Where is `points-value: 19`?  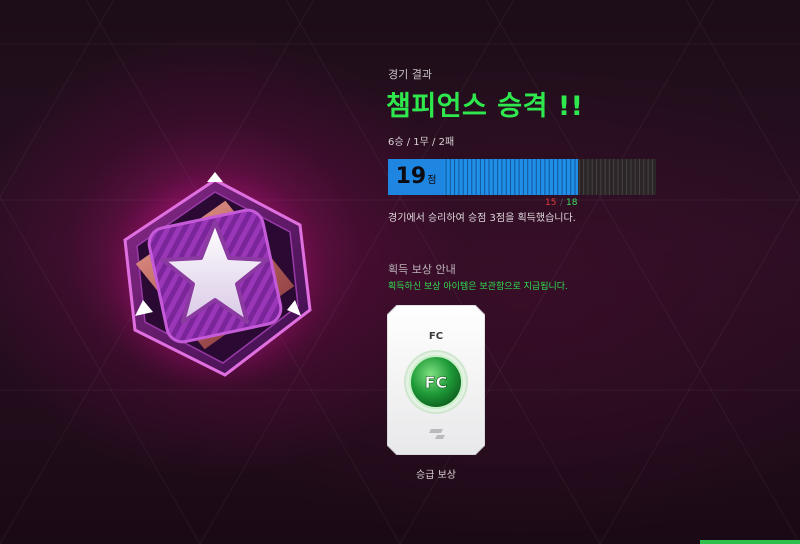
points-value: 19 is located at coordinates (411, 176).